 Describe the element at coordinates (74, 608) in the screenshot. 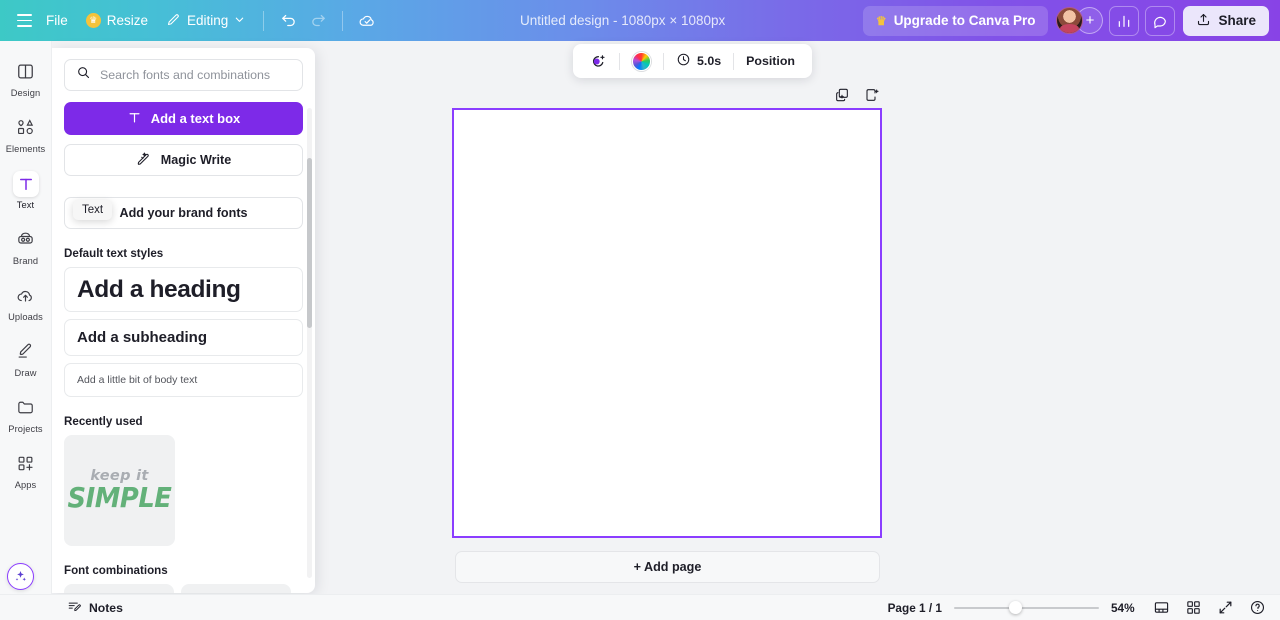

I see `notes-icon` at that location.